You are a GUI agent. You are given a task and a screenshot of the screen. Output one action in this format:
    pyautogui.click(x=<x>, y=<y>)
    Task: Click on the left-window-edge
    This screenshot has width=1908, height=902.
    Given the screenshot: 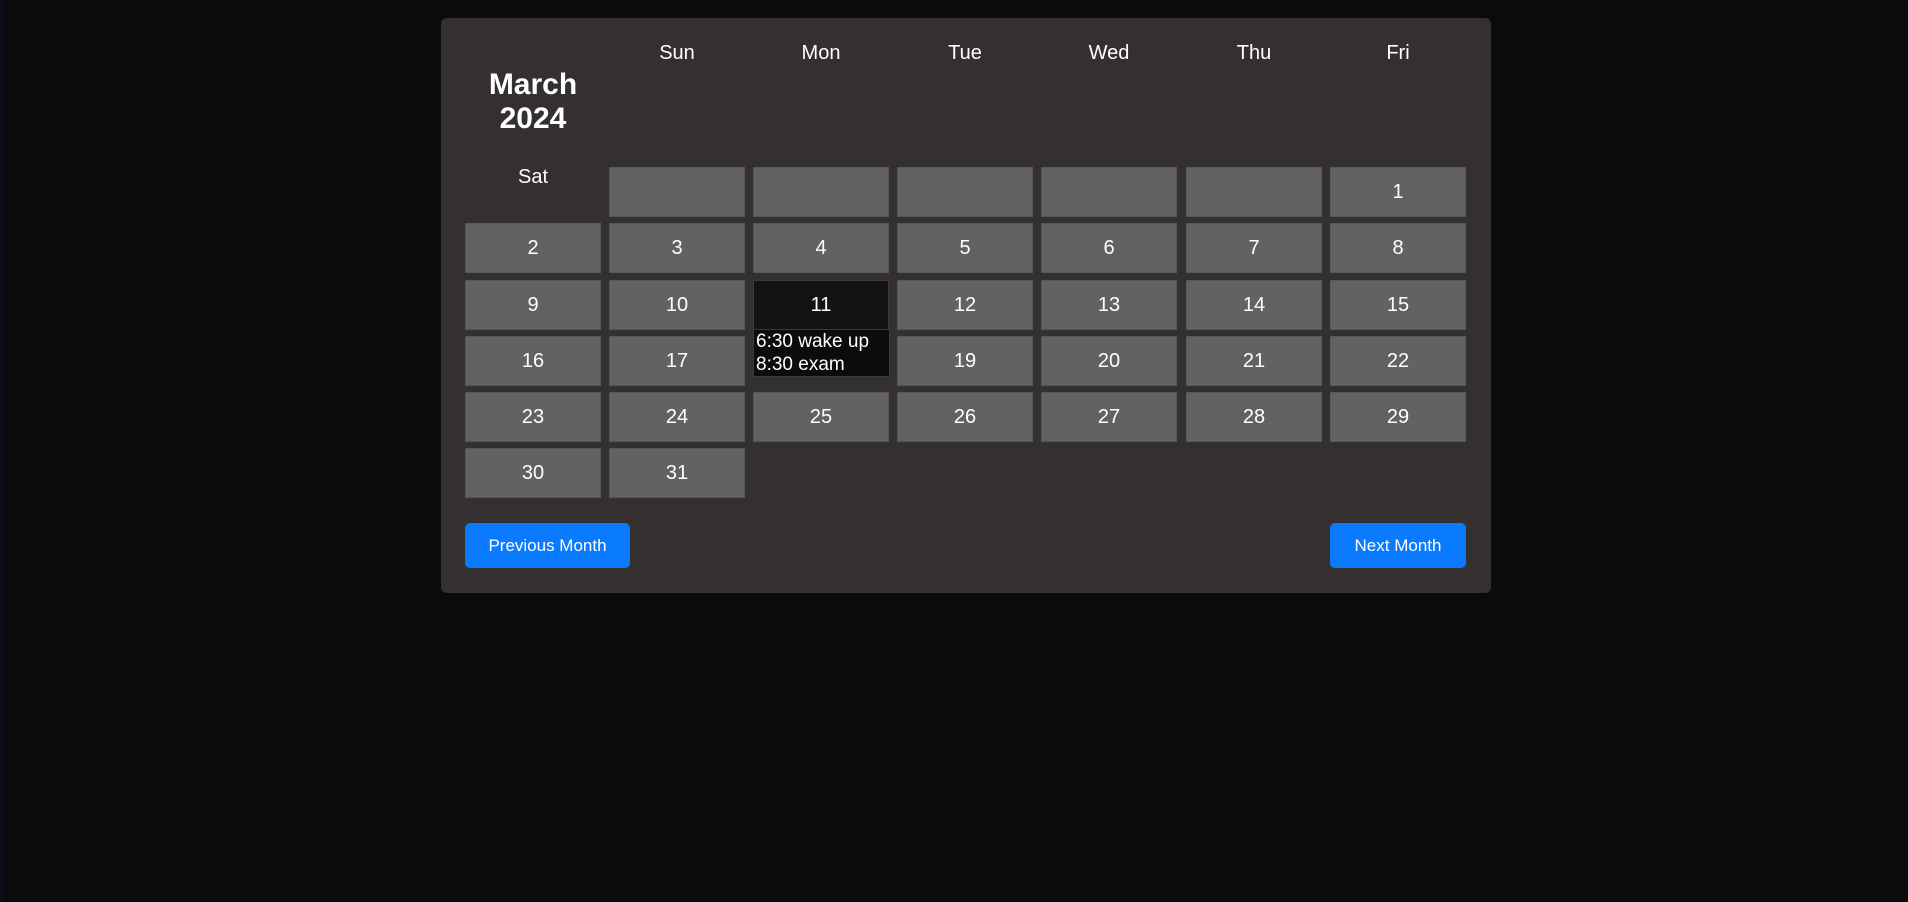 What is the action you would take?
    pyautogui.click(x=1, y=451)
    